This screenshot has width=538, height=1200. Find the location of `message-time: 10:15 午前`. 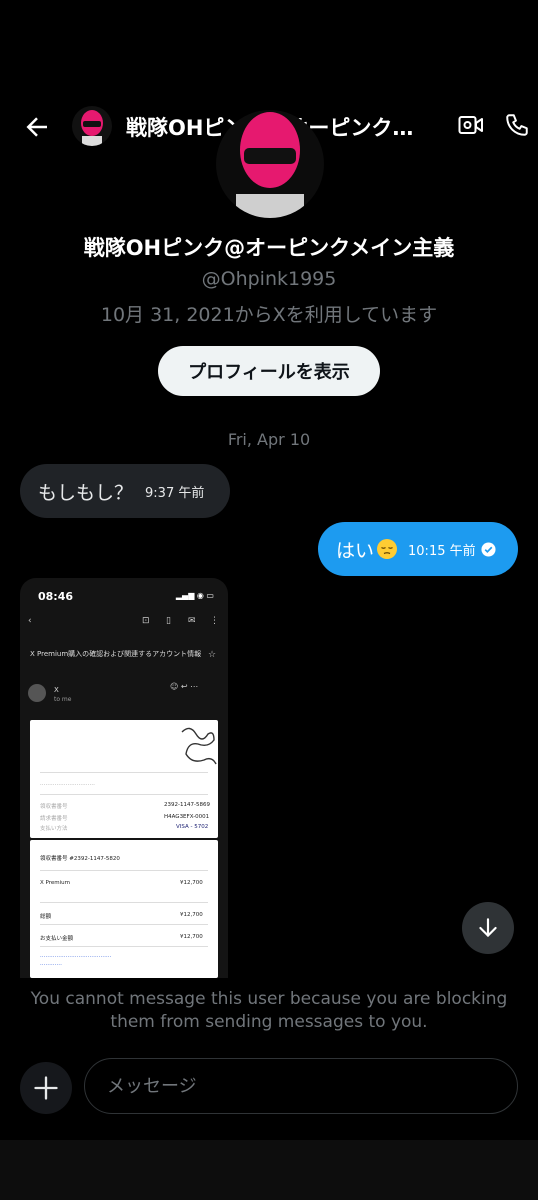

message-time: 10:15 午前 is located at coordinates (442, 551).